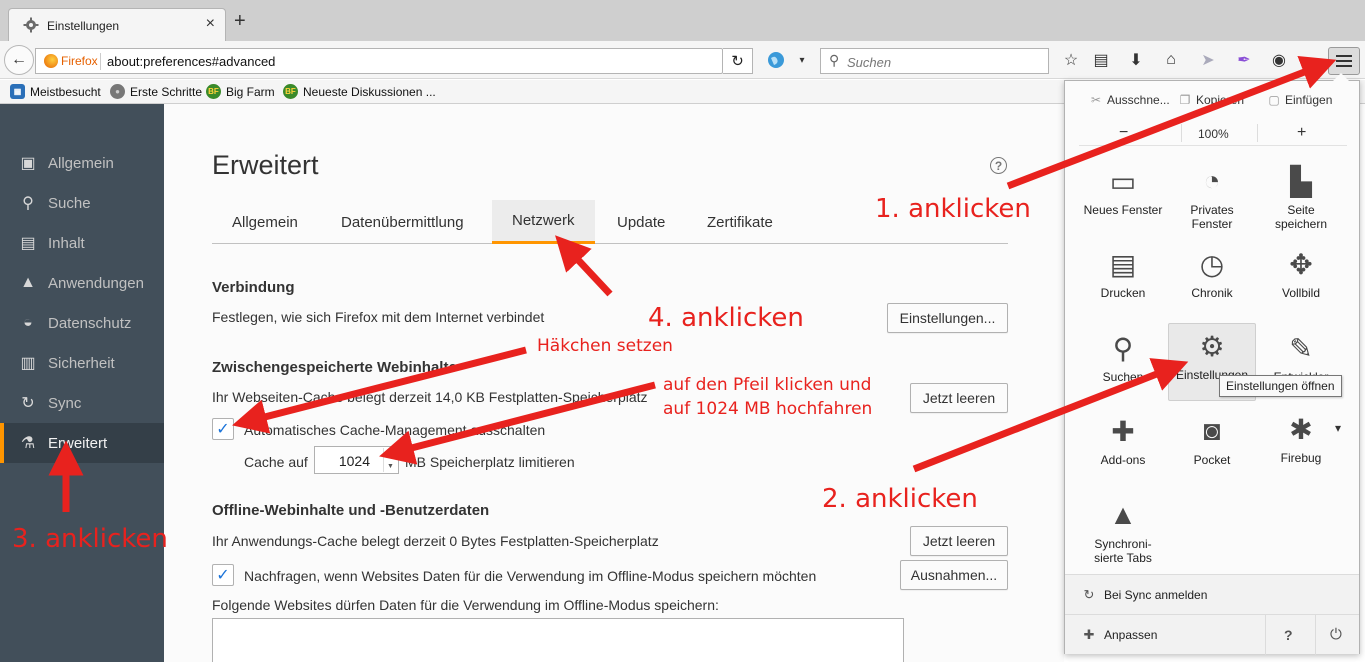  I want to click on cache-size-spinner: 1024 ▲ ▼, so click(356, 460).